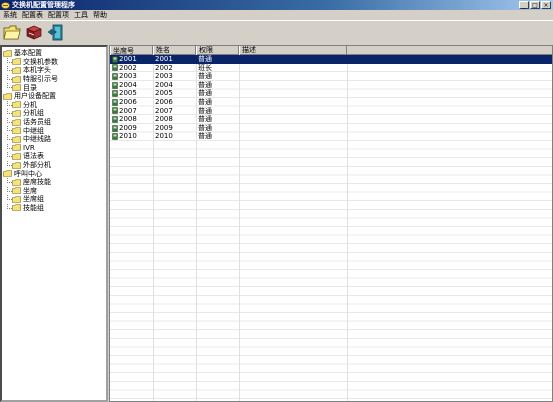 The height and width of the screenshot is (402, 553). Describe the element at coordinates (276, 15) in the screenshot. I see `menu-bar: 系统 配置表 配置项 工具 帮助` at that location.